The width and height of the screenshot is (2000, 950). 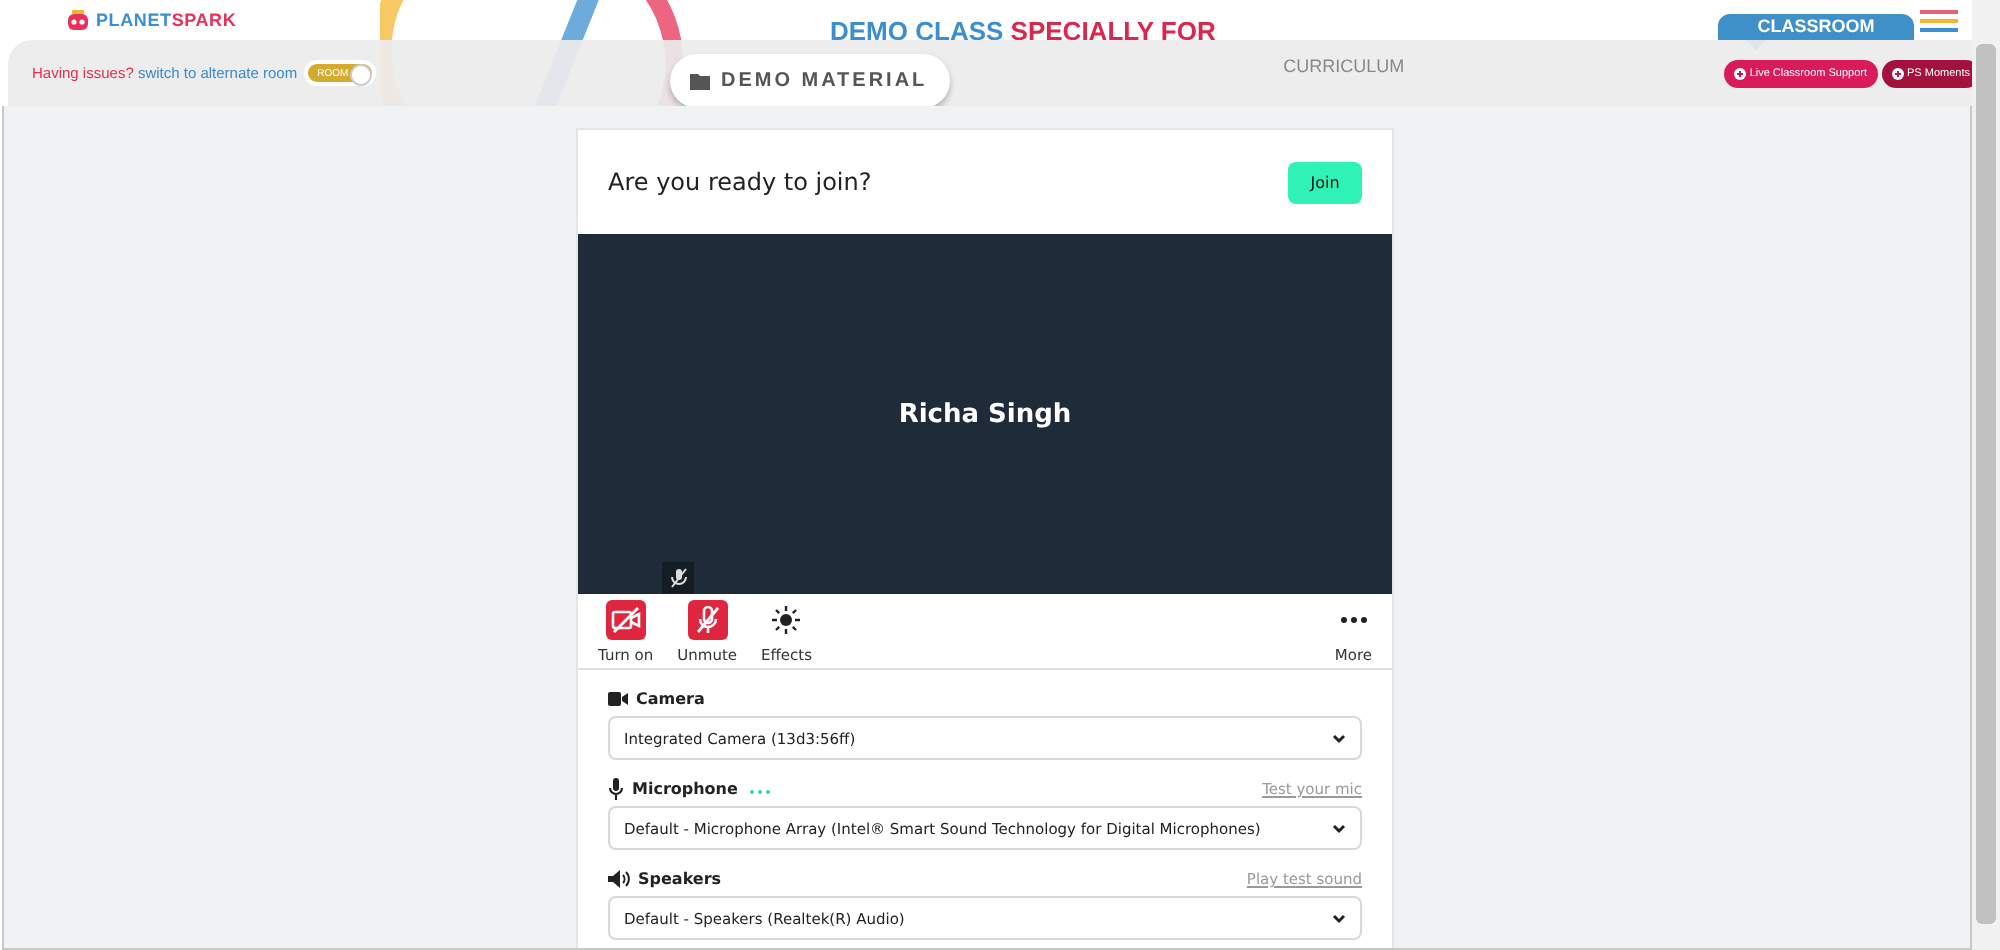 What do you see at coordinates (166, 20) in the screenshot?
I see `logo-text: PLANETSPARK` at bounding box center [166, 20].